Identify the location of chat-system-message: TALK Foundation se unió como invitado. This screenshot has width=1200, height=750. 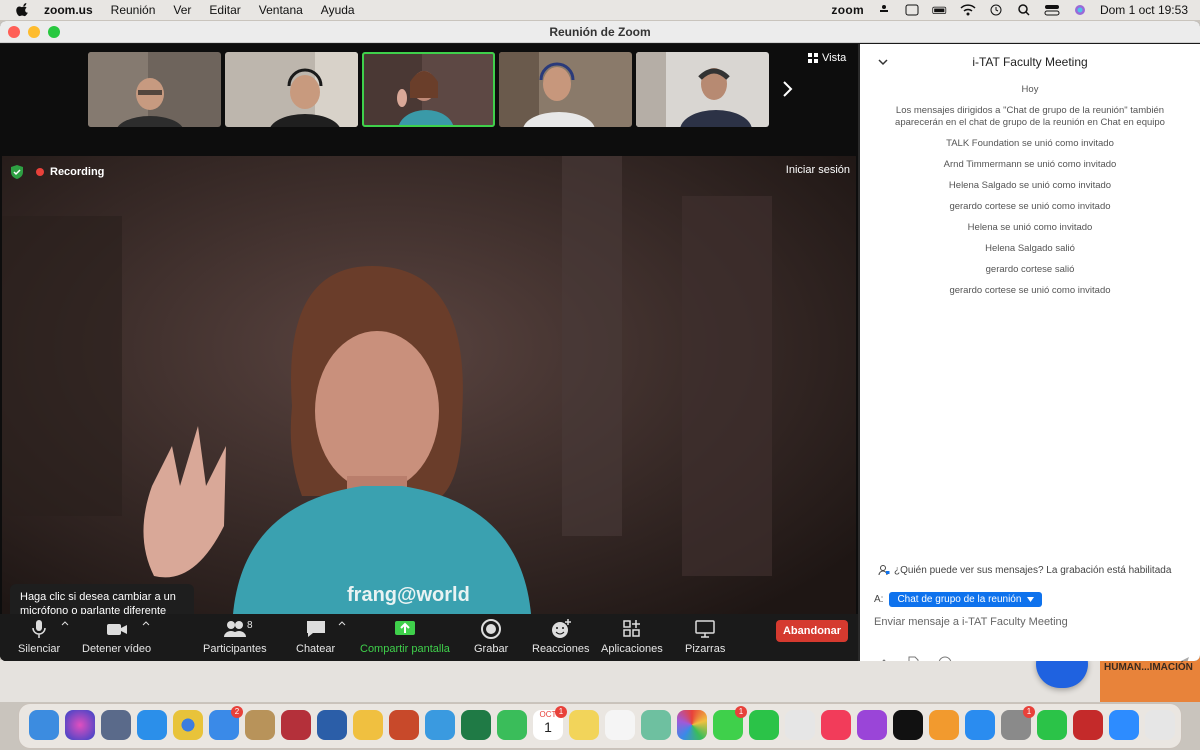
(1030, 143).